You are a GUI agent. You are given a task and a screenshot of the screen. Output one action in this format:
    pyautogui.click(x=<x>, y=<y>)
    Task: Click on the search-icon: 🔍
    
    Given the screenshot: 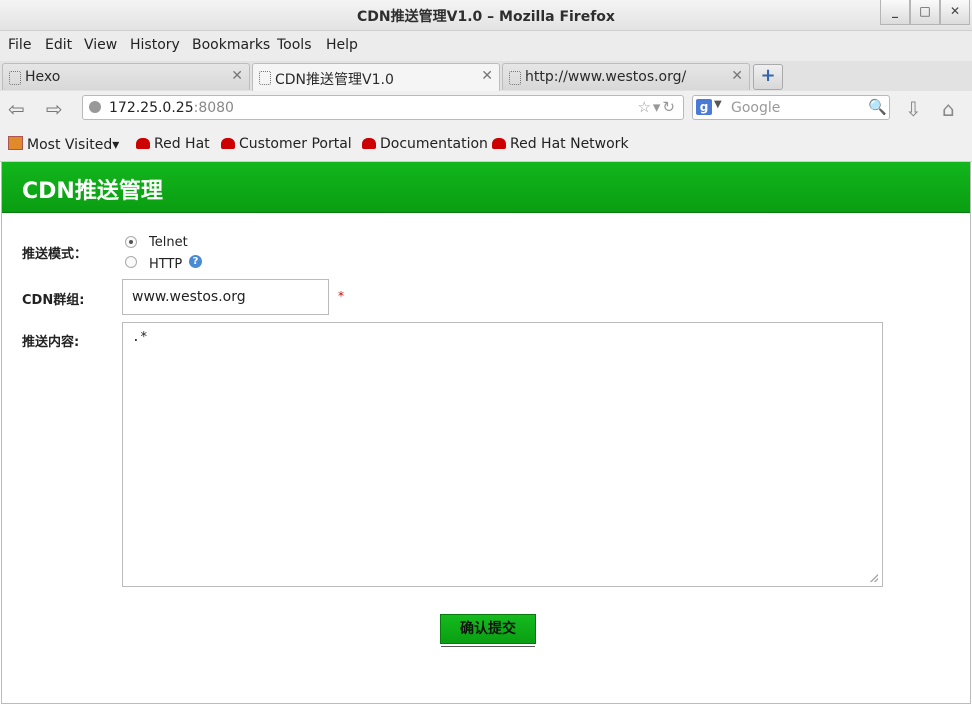 What is the action you would take?
    pyautogui.click(x=877, y=107)
    